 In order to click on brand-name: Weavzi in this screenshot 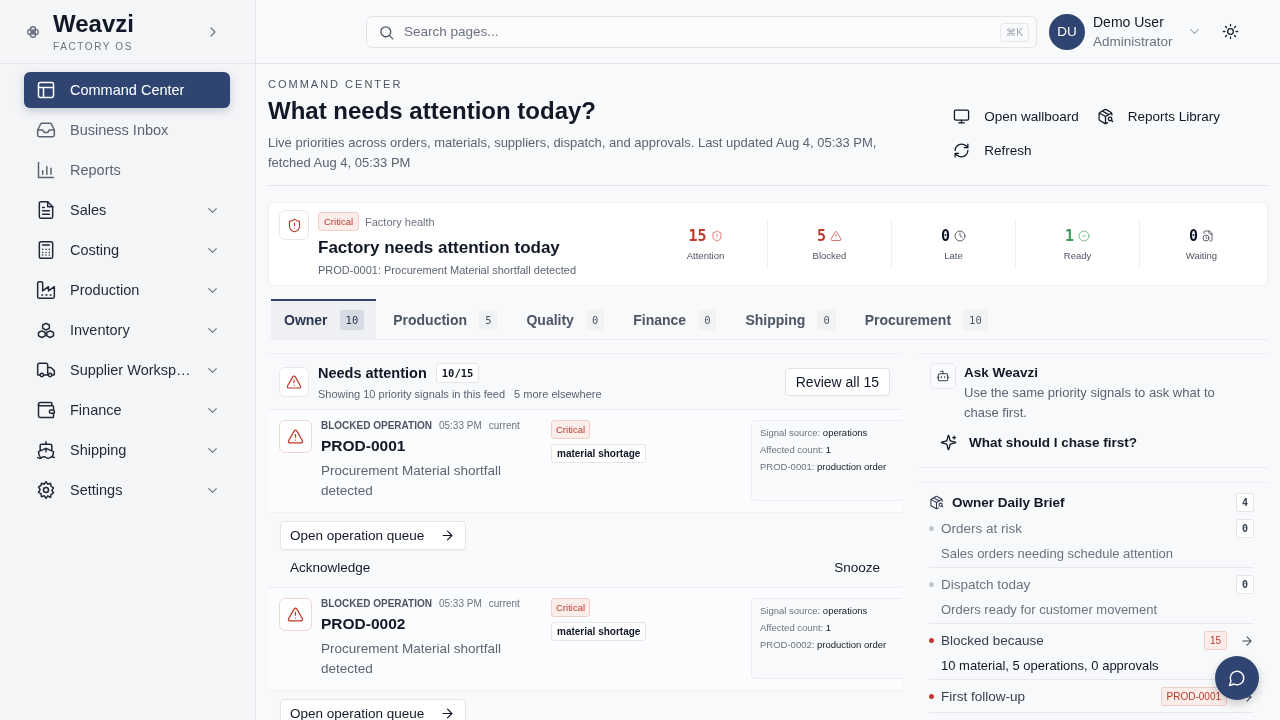, I will do `click(94, 24)`.